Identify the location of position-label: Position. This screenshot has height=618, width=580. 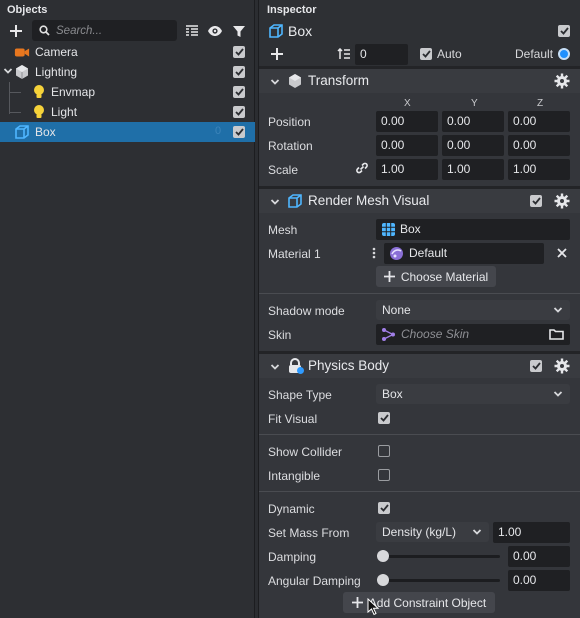
(289, 122).